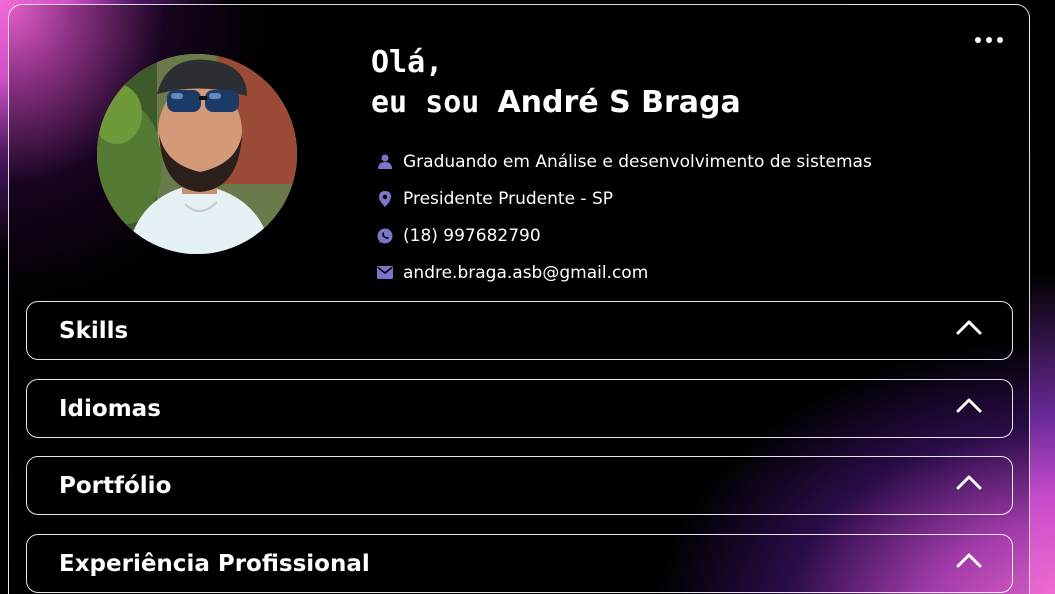 The width and height of the screenshot is (1055, 594). I want to click on greeting-prefix: eu sou, so click(434, 102).